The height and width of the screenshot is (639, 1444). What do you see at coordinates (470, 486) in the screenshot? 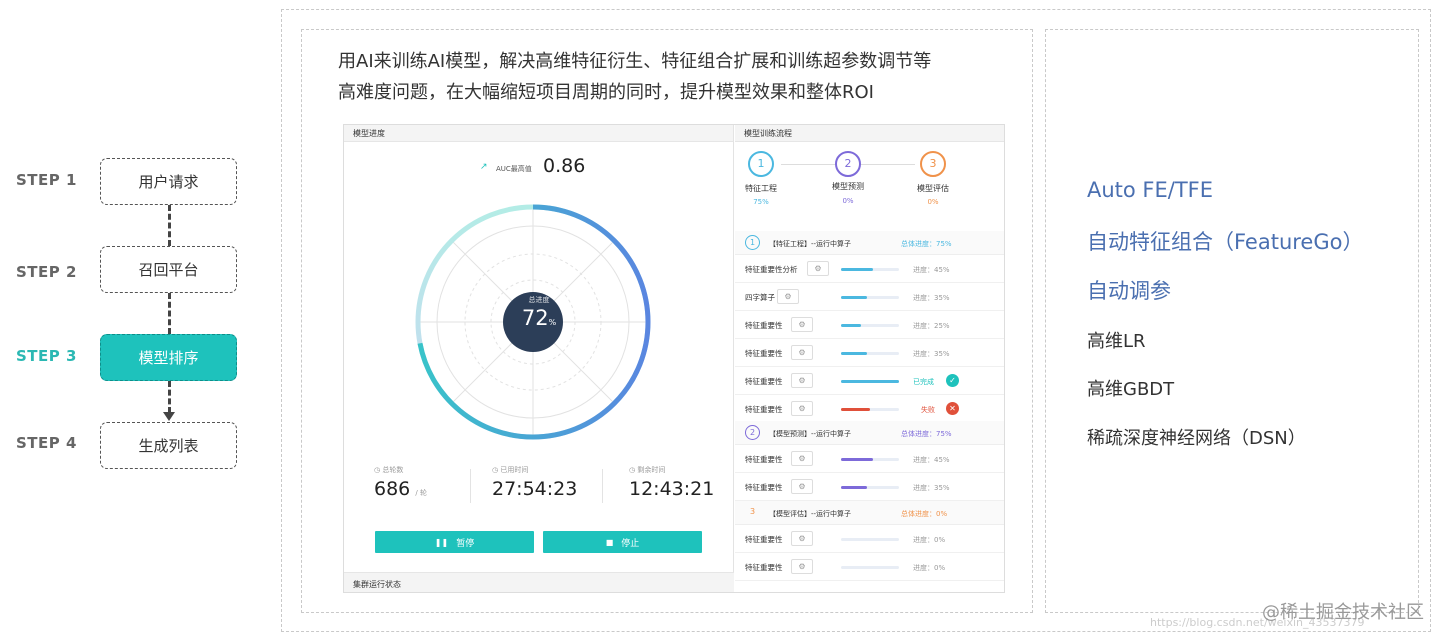
I see `stat-divider` at bounding box center [470, 486].